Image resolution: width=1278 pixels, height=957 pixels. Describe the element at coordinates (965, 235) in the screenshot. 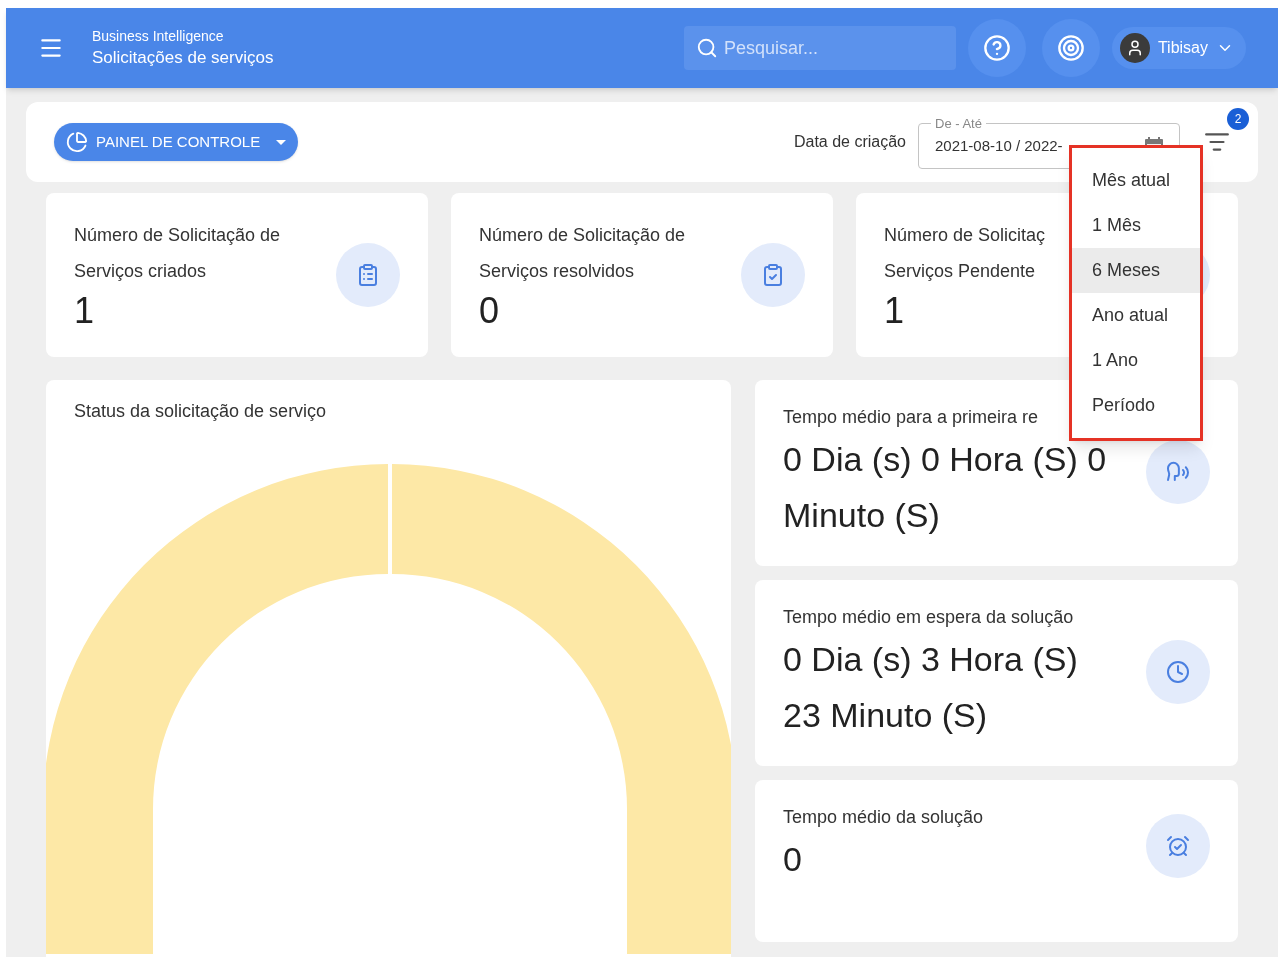

I see `stat-title: Número de Solicitaç` at that location.